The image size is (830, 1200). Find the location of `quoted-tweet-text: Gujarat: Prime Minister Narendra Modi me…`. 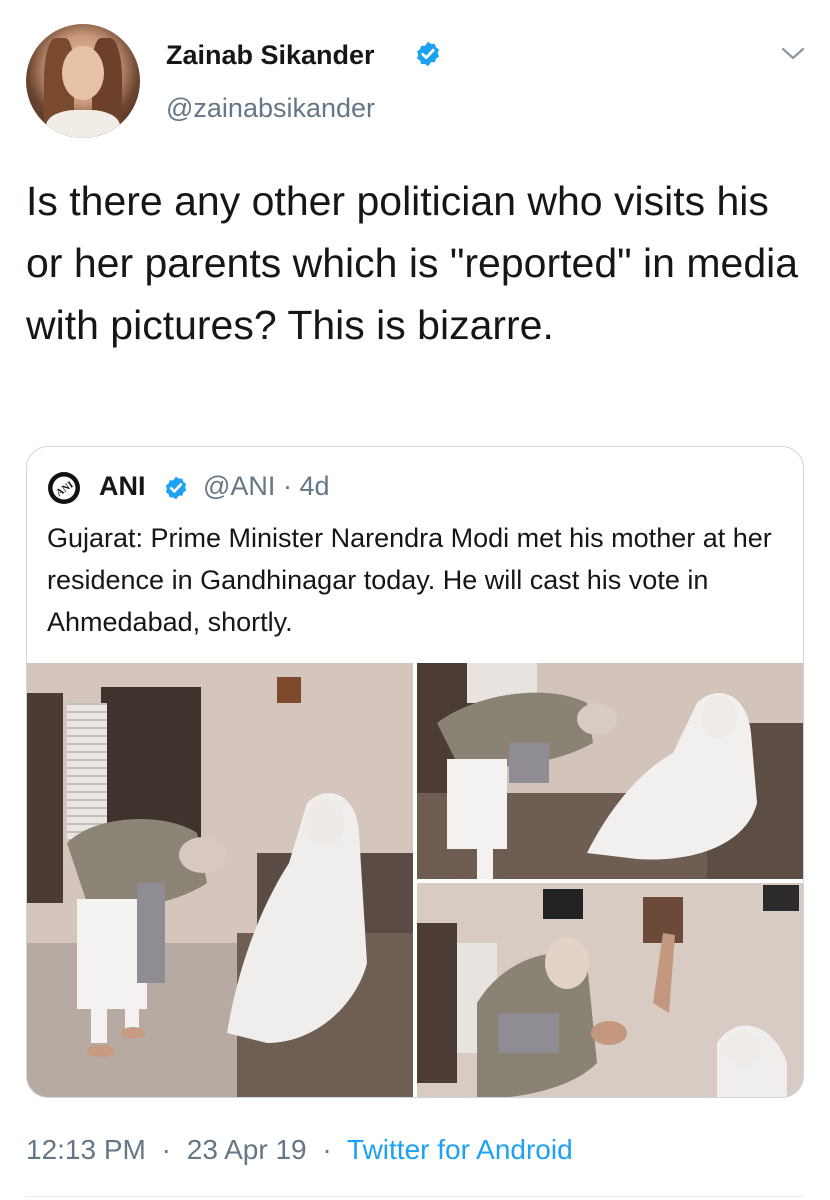

quoted-tweet-text: Gujarat: Prime Minister Narendra Modi me… is located at coordinates (409, 580).